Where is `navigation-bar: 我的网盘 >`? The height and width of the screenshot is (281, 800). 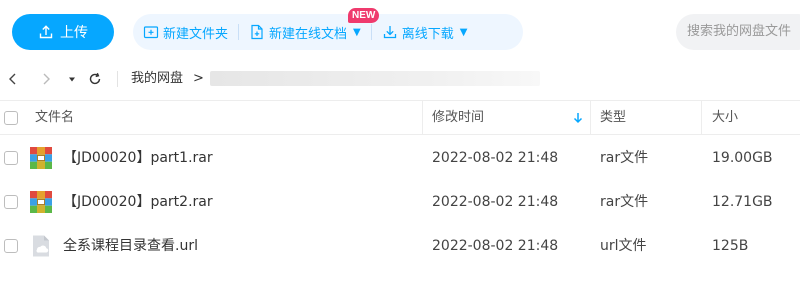 navigation-bar: 我的网盘 > is located at coordinates (400, 79).